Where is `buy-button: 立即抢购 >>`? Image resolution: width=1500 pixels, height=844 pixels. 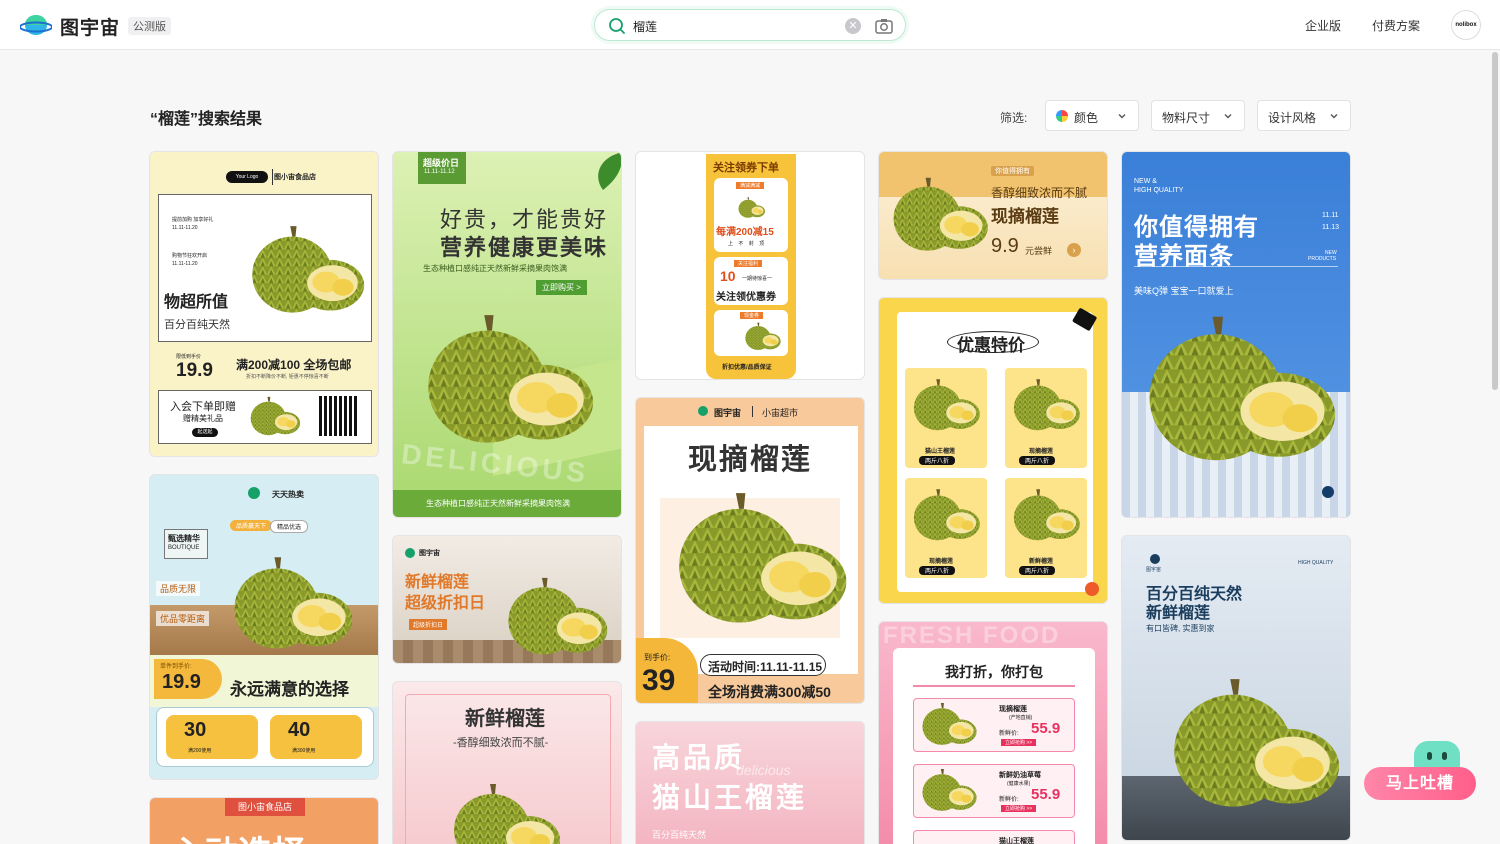
buy-button: 立即抢购 >> is located at coordinates (1019, 808).